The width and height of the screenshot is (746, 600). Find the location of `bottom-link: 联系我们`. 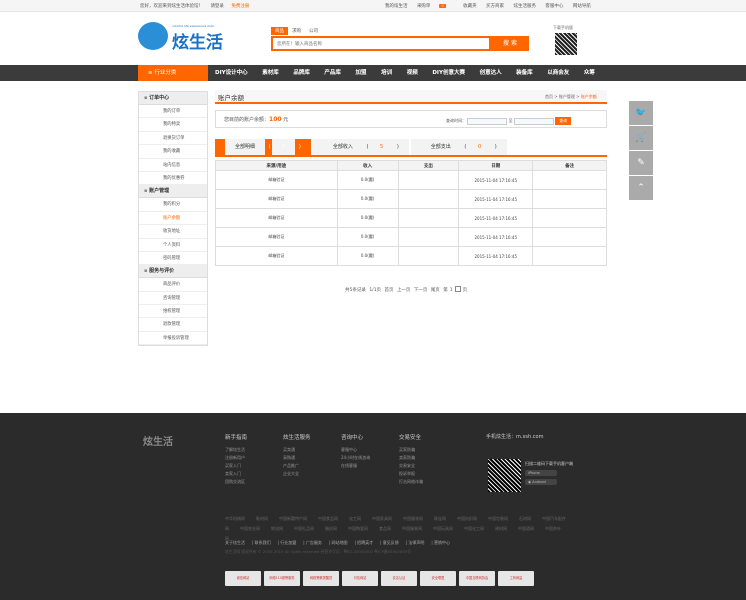

bottom-link: 联系我们 is located at coordinates (263, 542).